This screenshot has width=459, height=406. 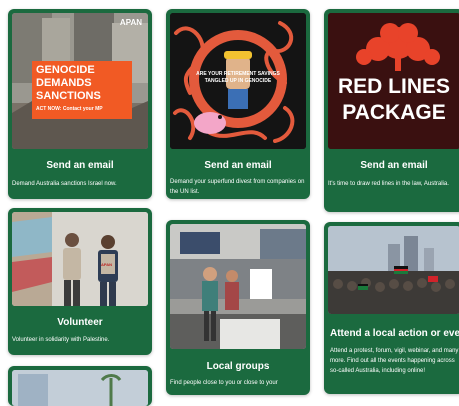 What do you see at coordinates (61, 340) in the screenshot?
I see `card-description: Volunteer in solidarity with Palestine.` at bounding box center [61, 340].